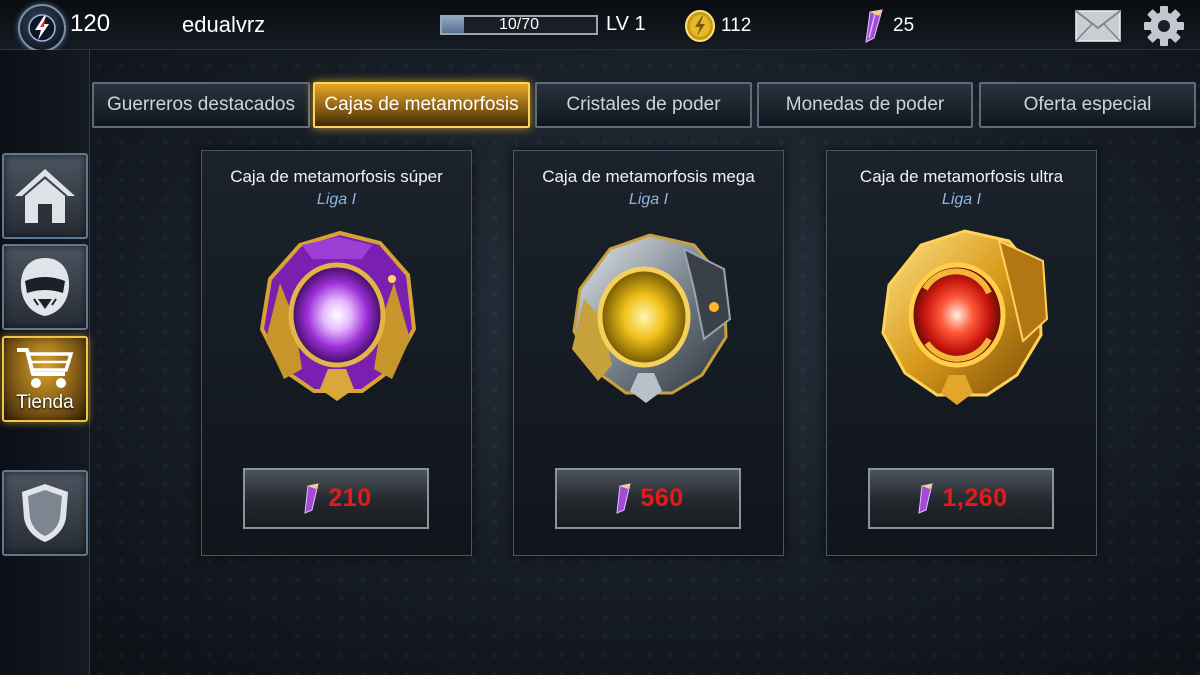  Describe the element at coordinates (700, 26) in the screenshot. I see `coin-icon` at that location.